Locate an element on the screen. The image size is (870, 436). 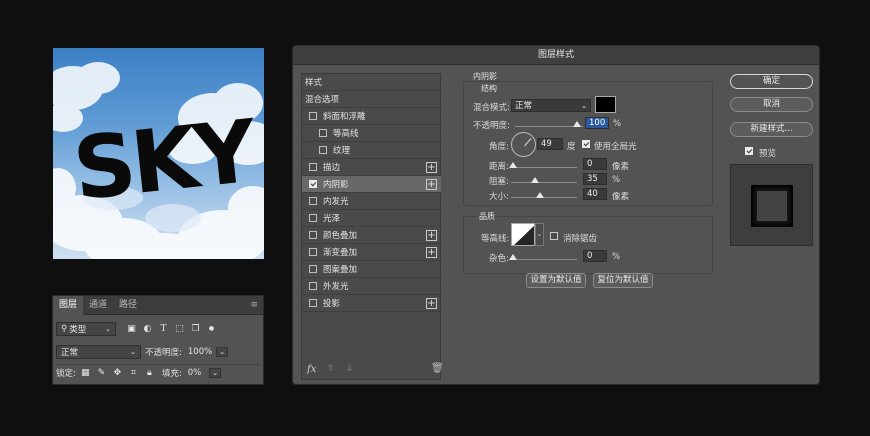
style-list-item: 等高线 is located at coordinates (371, 133).